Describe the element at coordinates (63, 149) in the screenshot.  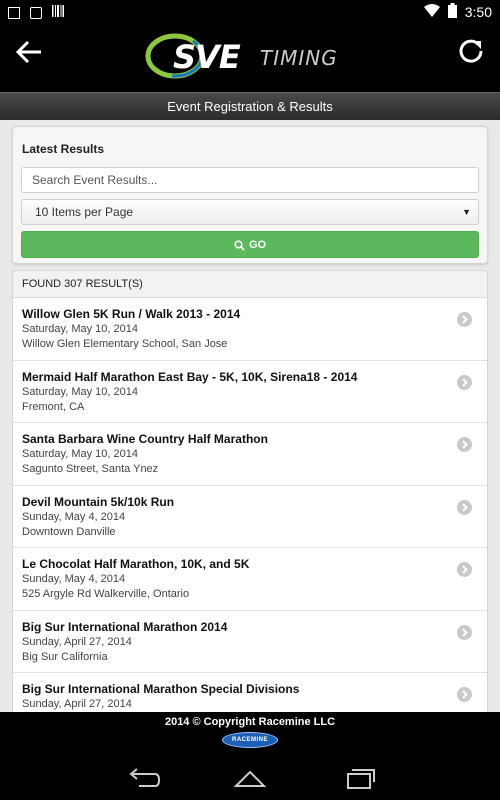
I see `latest-results-heading: Latest Results` at that location.